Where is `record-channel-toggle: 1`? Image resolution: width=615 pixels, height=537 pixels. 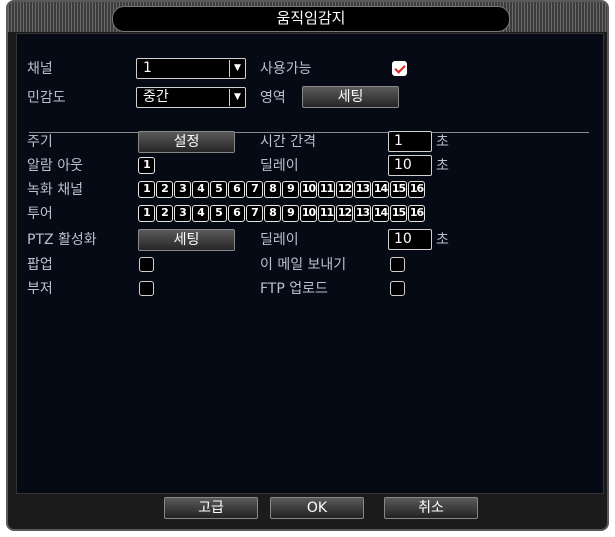 record-channel-toggle: 1 is located at coordinates (146, 189).